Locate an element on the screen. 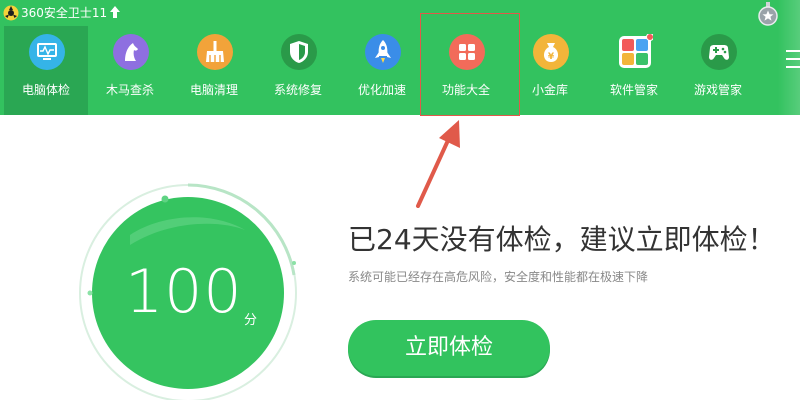 The image size is (800, 400). annotation-highlight-box is located at coordinates (470, 64).